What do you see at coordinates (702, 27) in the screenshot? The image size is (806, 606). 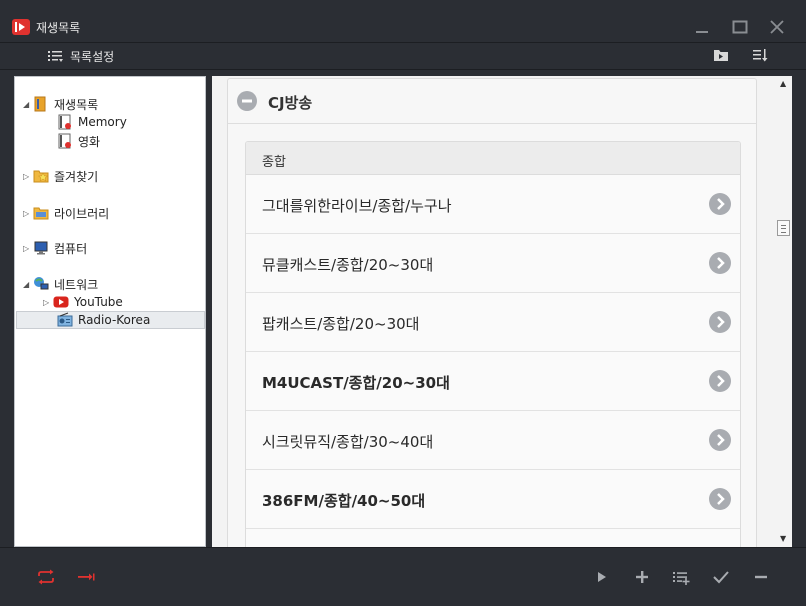 I see `minimize-icon` at bounding box center [702, 27].